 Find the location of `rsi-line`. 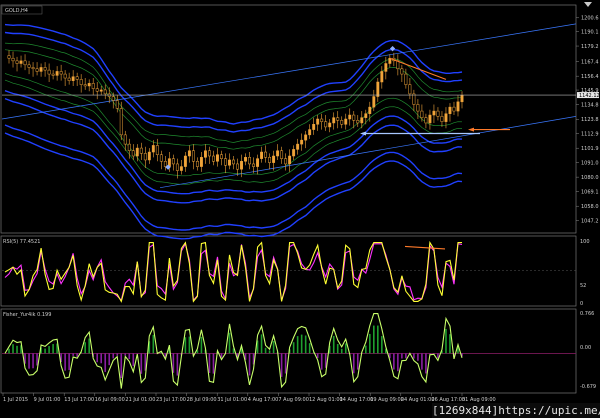

rsi-line is located at coordinates (233, 271).